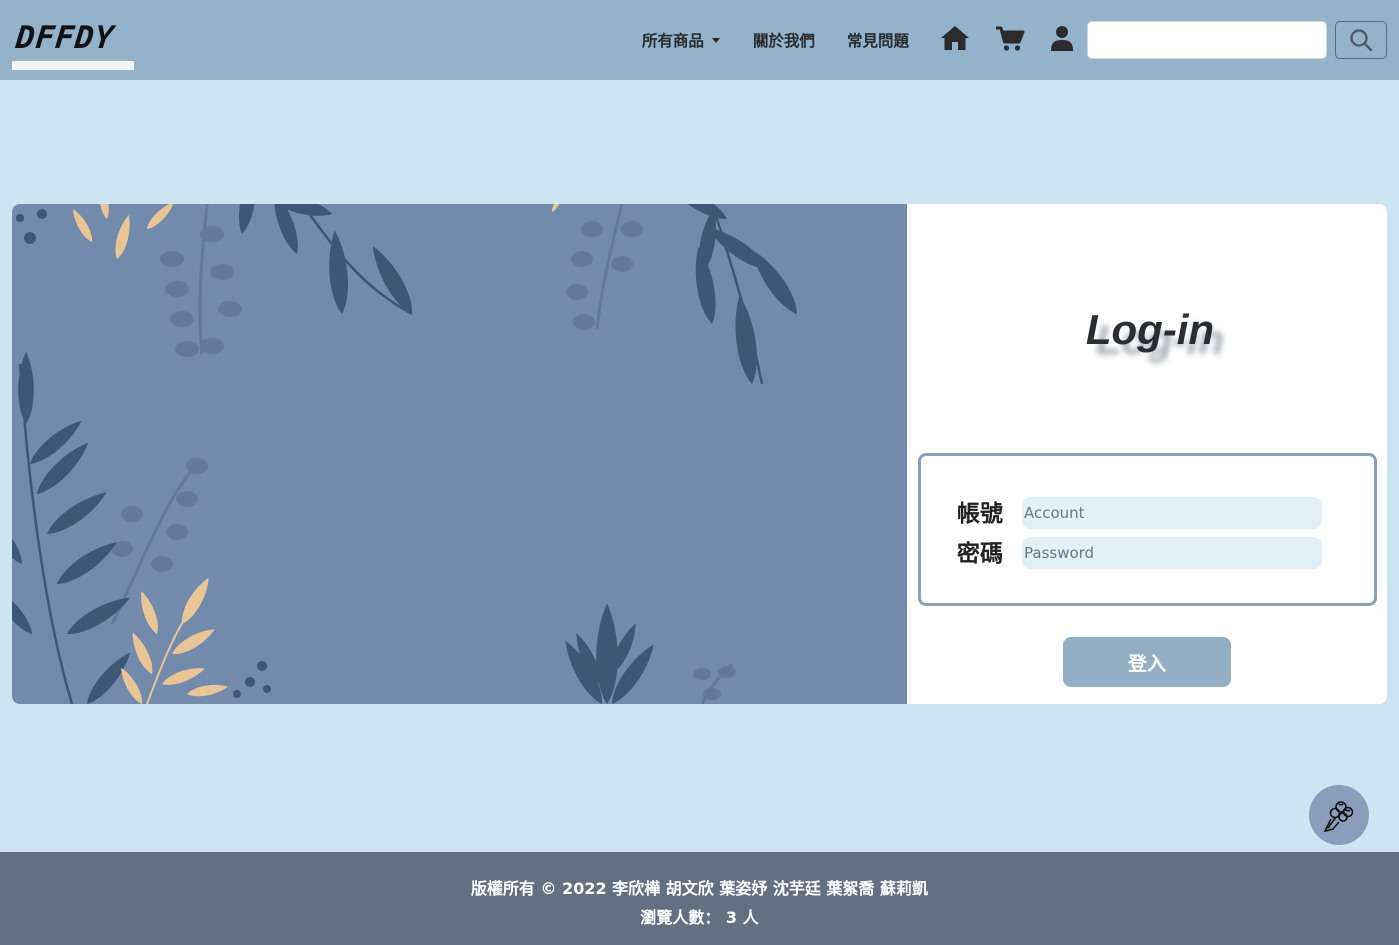  I want to click on search-icon, so click(1361, 40).